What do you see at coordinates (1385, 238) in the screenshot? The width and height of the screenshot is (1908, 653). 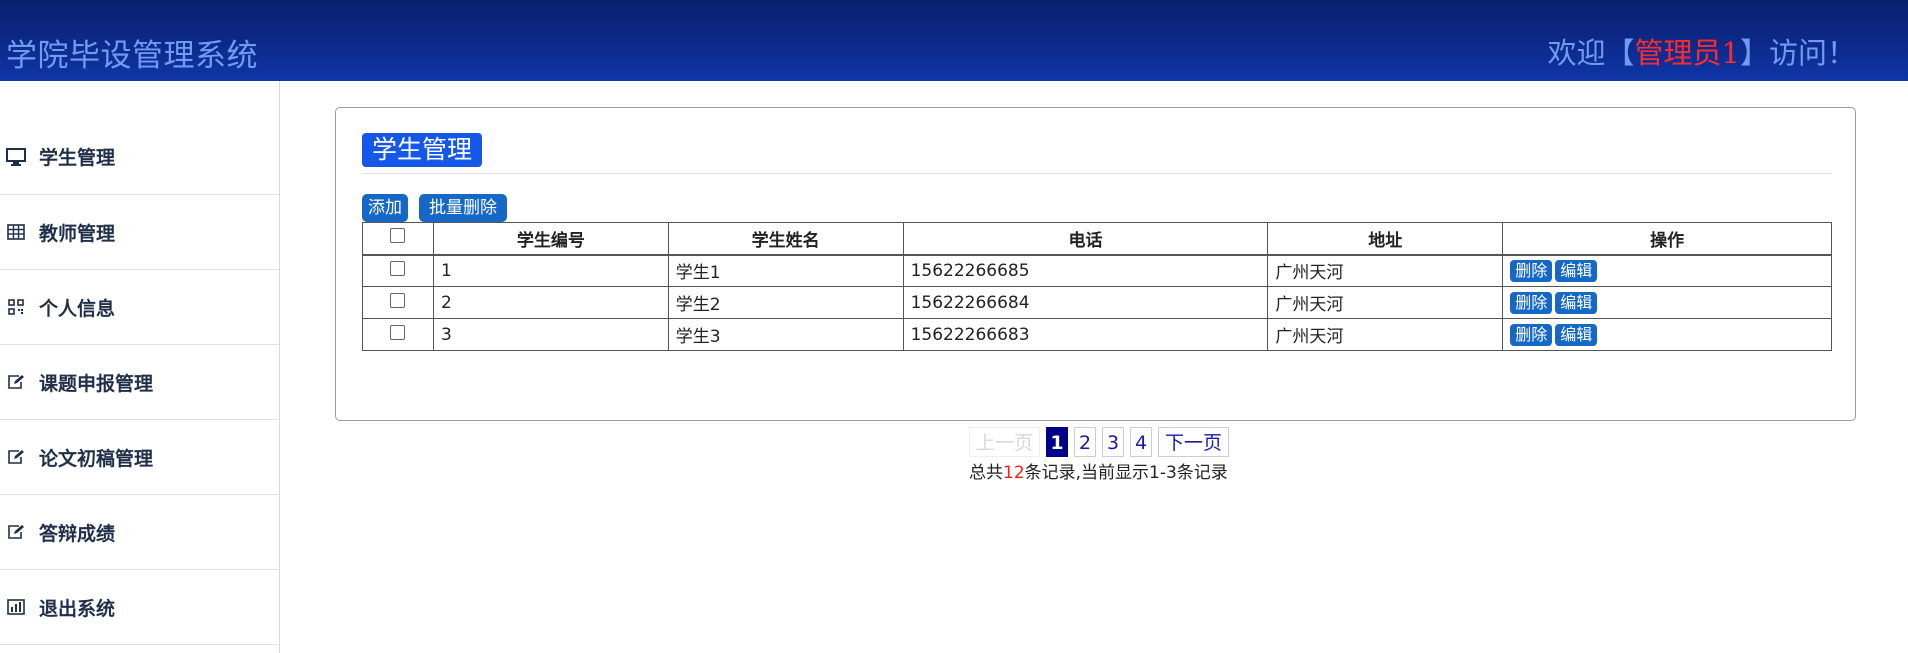 I see `column-header: 地址` at bounding box center [1385, 238].